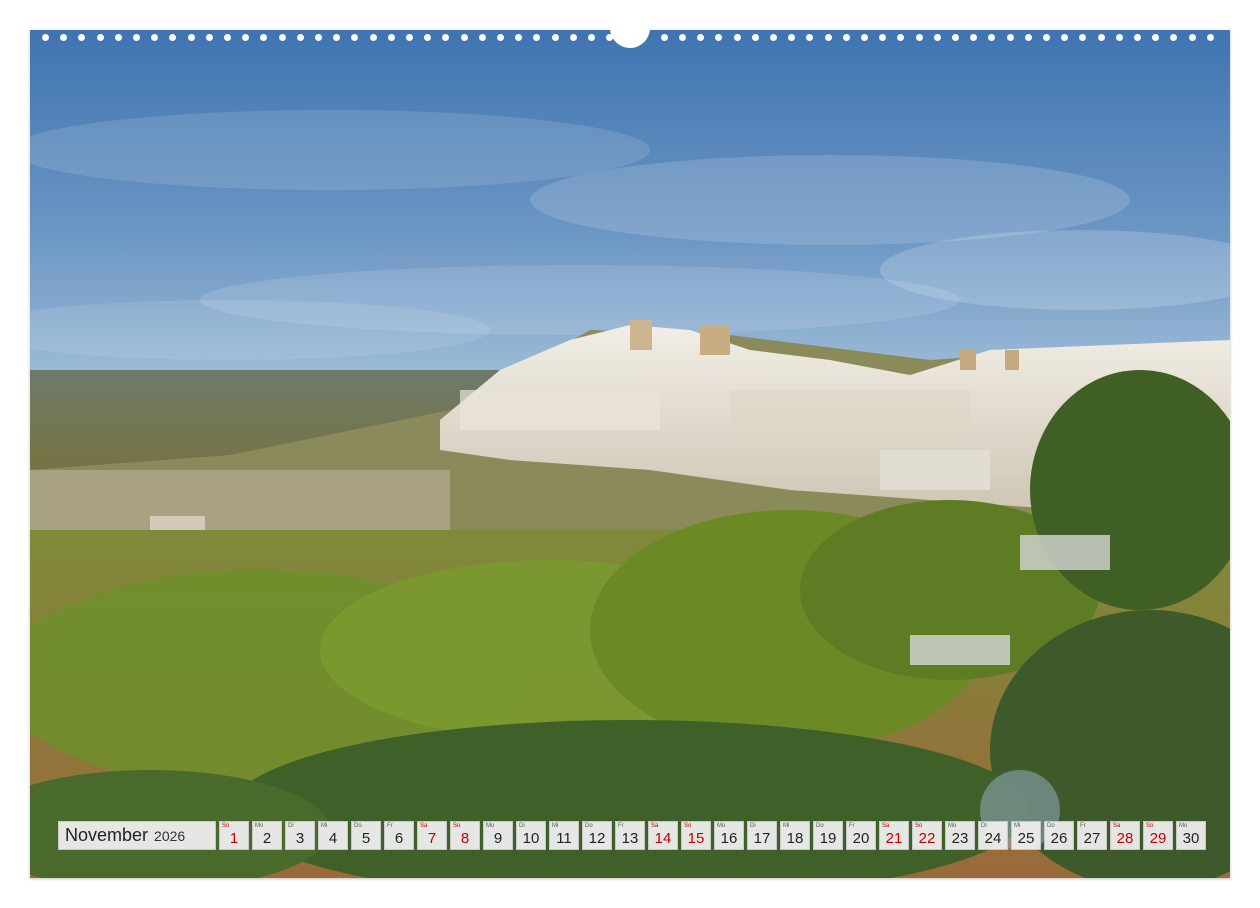 Image resolution: width=1260 pixels, height=908 pixels. I want to click on day-cell: So 29, so click(1158, 835).